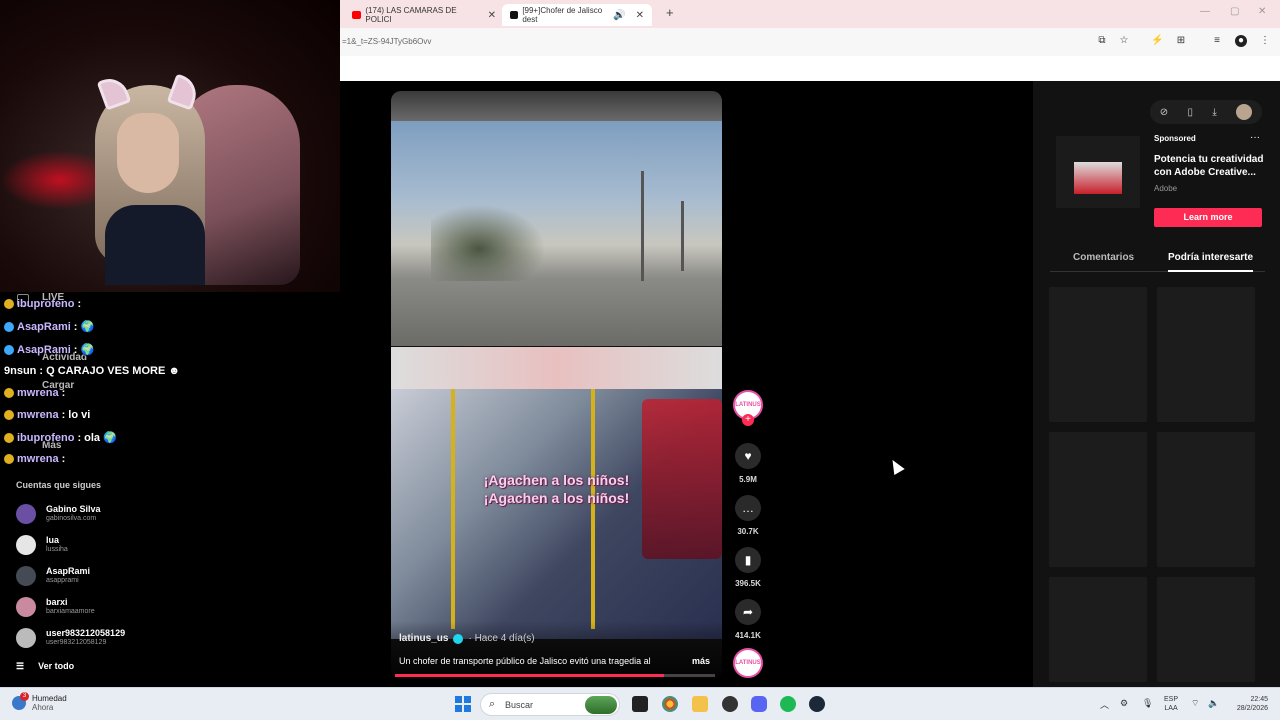  I want to click on save-button: ▮ 396.5K, so click(748, 567).